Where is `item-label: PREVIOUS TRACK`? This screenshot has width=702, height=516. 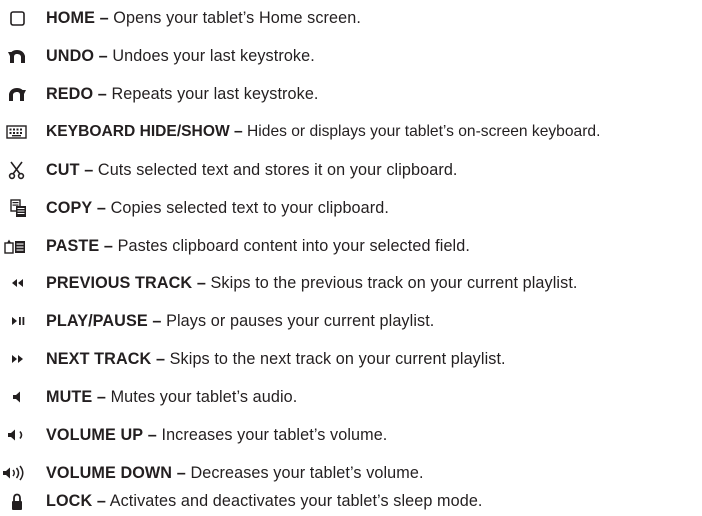
item-label: PREVIOUS TRACK is located at coordinates (119, 283).